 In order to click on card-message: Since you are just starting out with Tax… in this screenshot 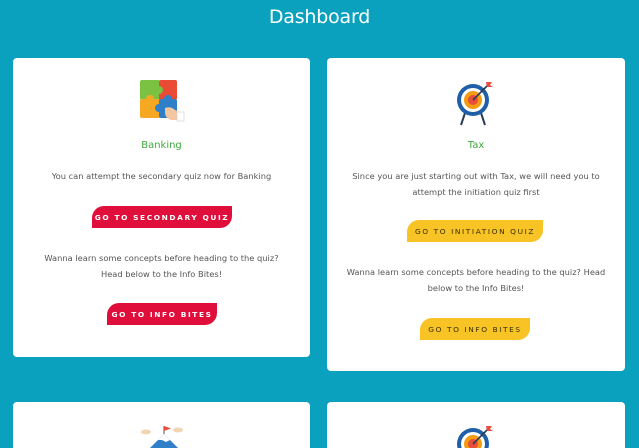, I will do `click(476, 184)`.